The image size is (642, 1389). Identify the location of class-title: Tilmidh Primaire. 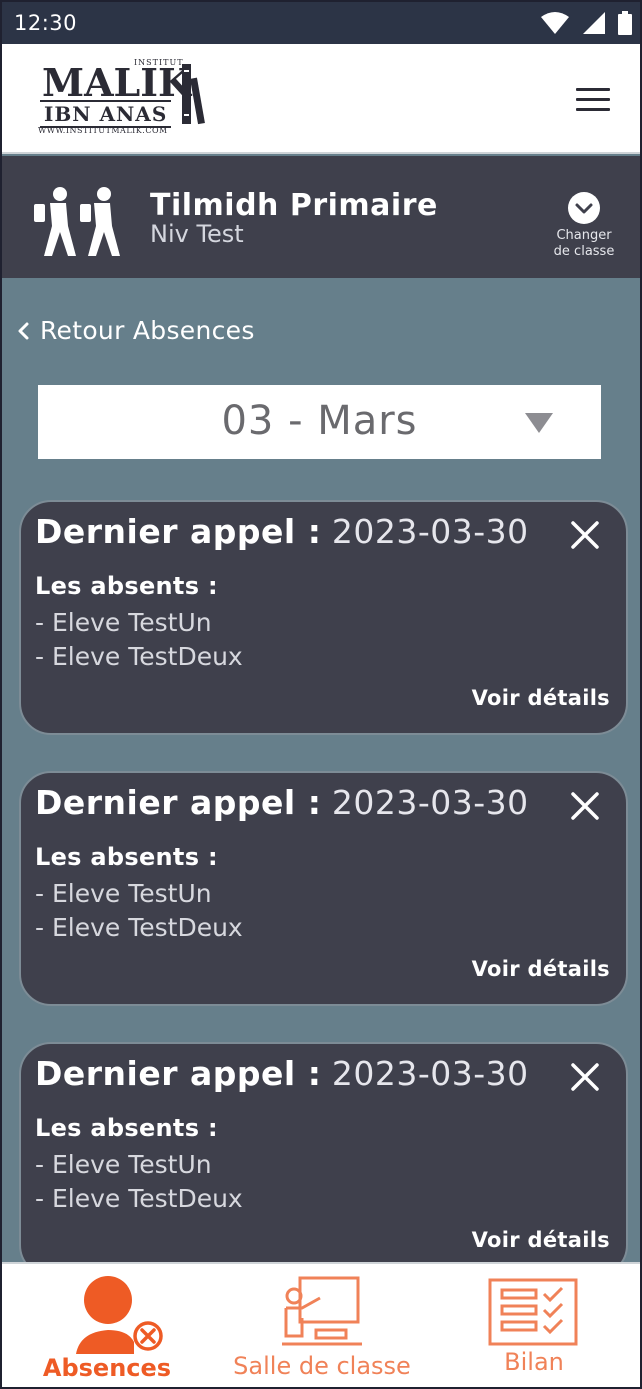
(294, 205).